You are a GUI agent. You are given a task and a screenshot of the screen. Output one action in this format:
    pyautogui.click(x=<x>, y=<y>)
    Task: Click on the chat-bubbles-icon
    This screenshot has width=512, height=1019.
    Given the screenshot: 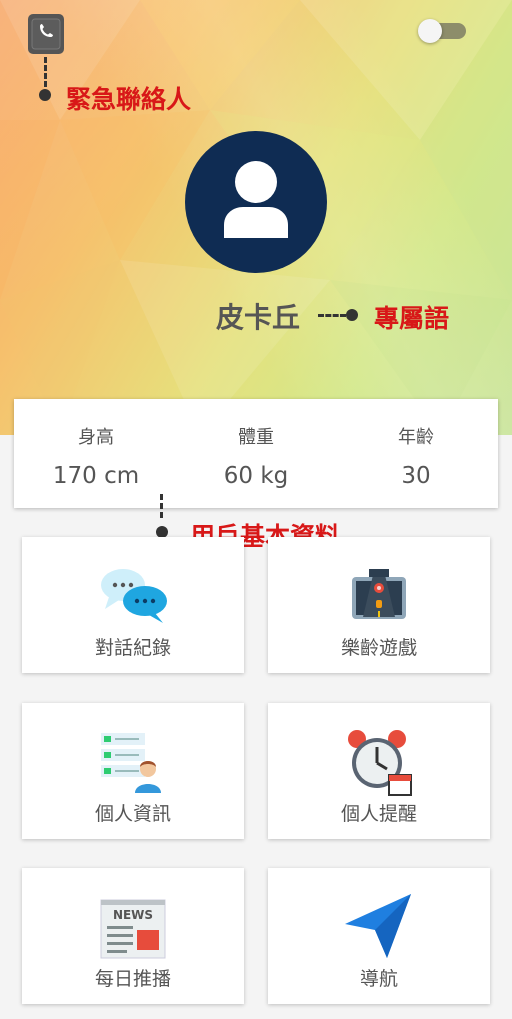 What is the action you would take?
    pyautogui.click(x=134, y=596)
    